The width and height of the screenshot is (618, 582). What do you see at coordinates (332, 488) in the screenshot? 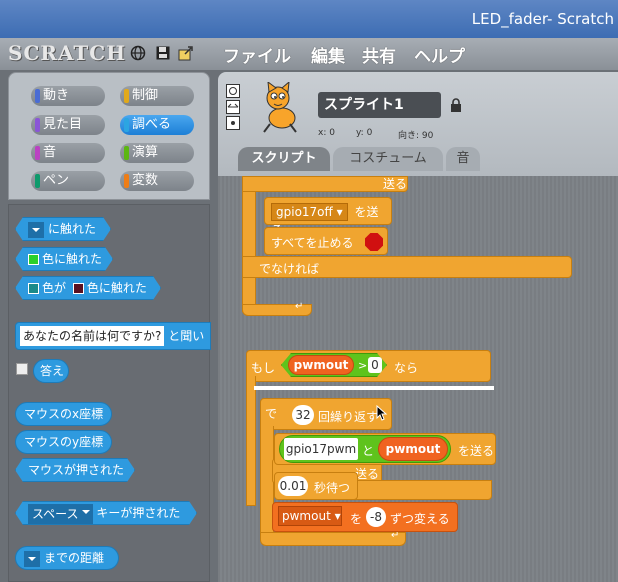
I see `wait-label: 秒待つ` at bounding box center [332, 488].